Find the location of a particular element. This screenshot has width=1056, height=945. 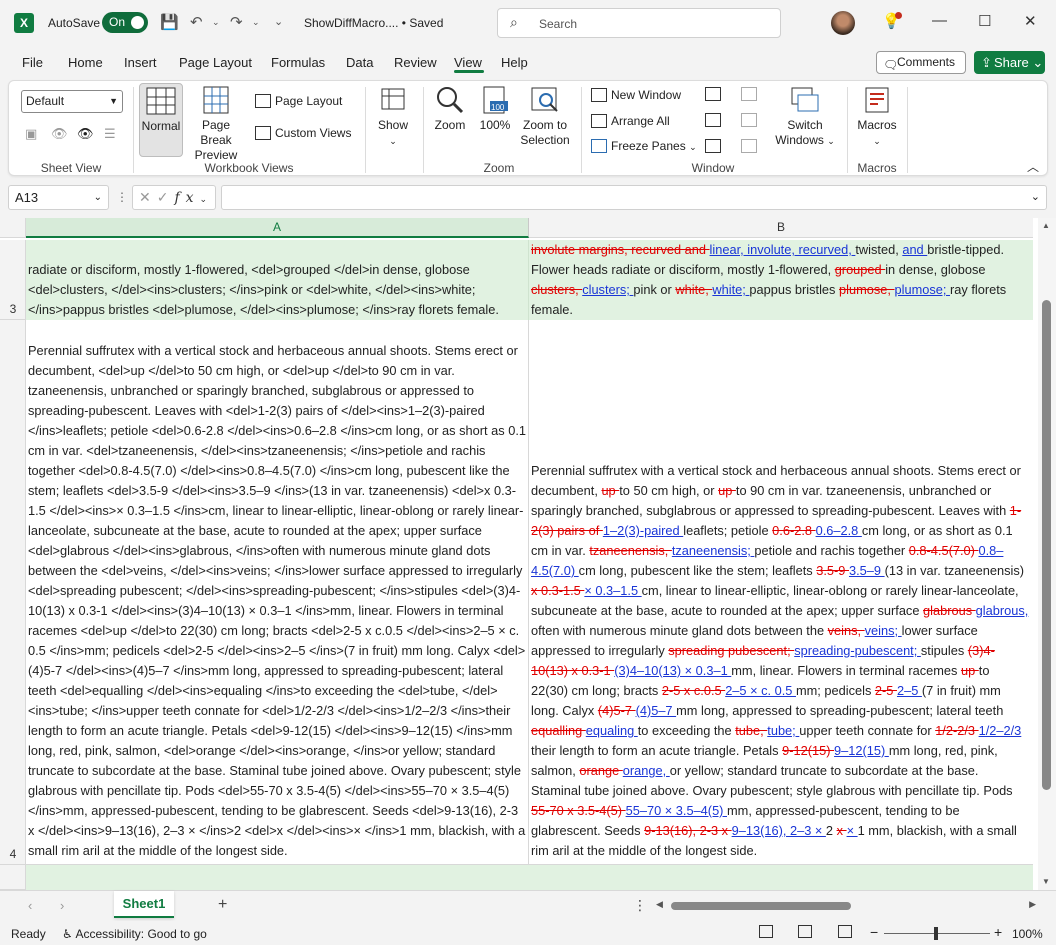

macros-button: Macros ⌄ is located at coordinates (877, 117).